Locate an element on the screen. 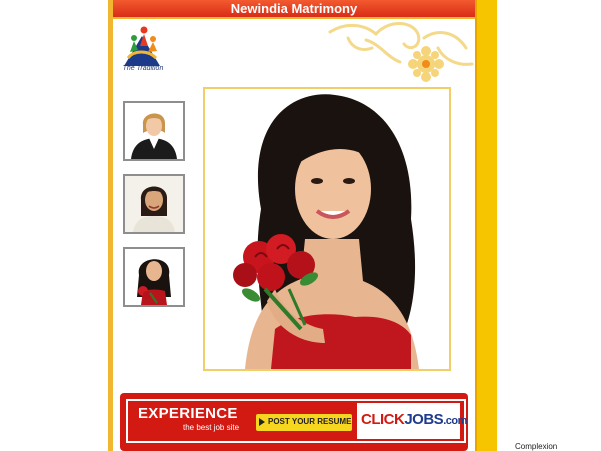  post-resume-button: POST YOUR RESUME is located at coordinates (304, 422).